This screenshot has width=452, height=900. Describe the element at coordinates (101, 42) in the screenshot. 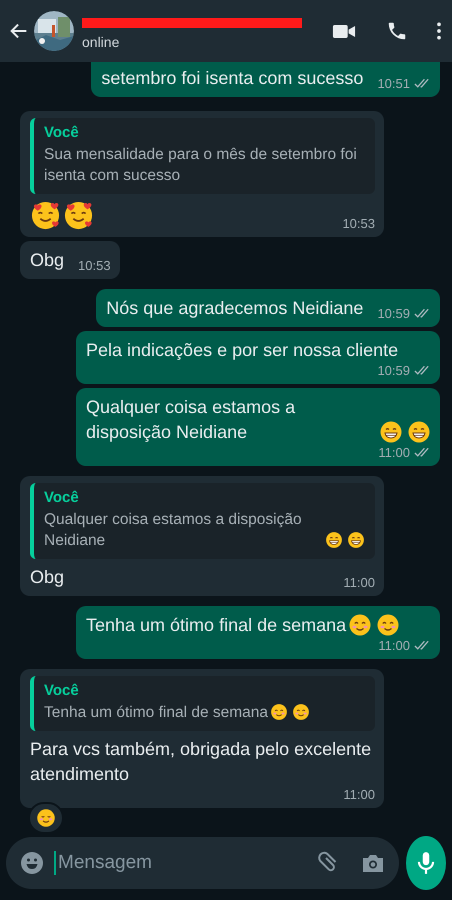

I see `contact-status: online` at that location.